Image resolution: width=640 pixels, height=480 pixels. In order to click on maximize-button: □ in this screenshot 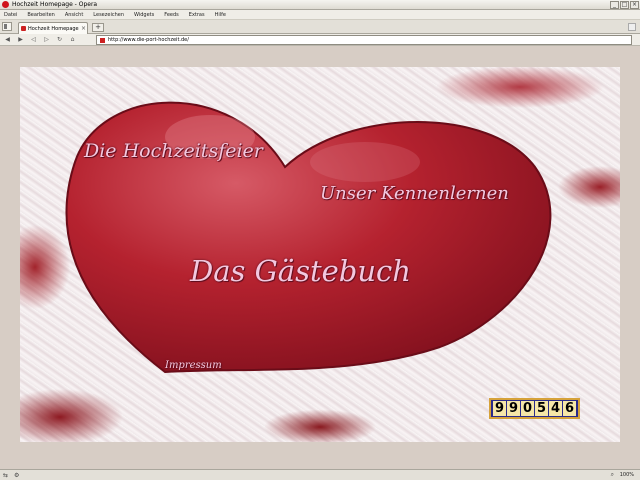, I will do `click(624, 5)`.